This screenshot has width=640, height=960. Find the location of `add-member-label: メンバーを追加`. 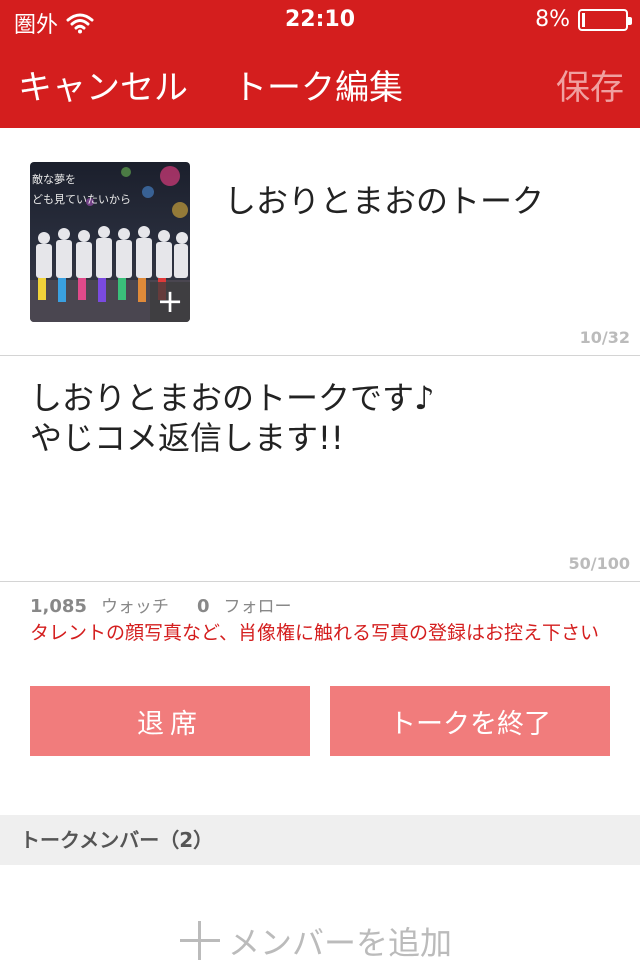

add-member-label: メンバーを追加 is located at coordinates (340, 942).